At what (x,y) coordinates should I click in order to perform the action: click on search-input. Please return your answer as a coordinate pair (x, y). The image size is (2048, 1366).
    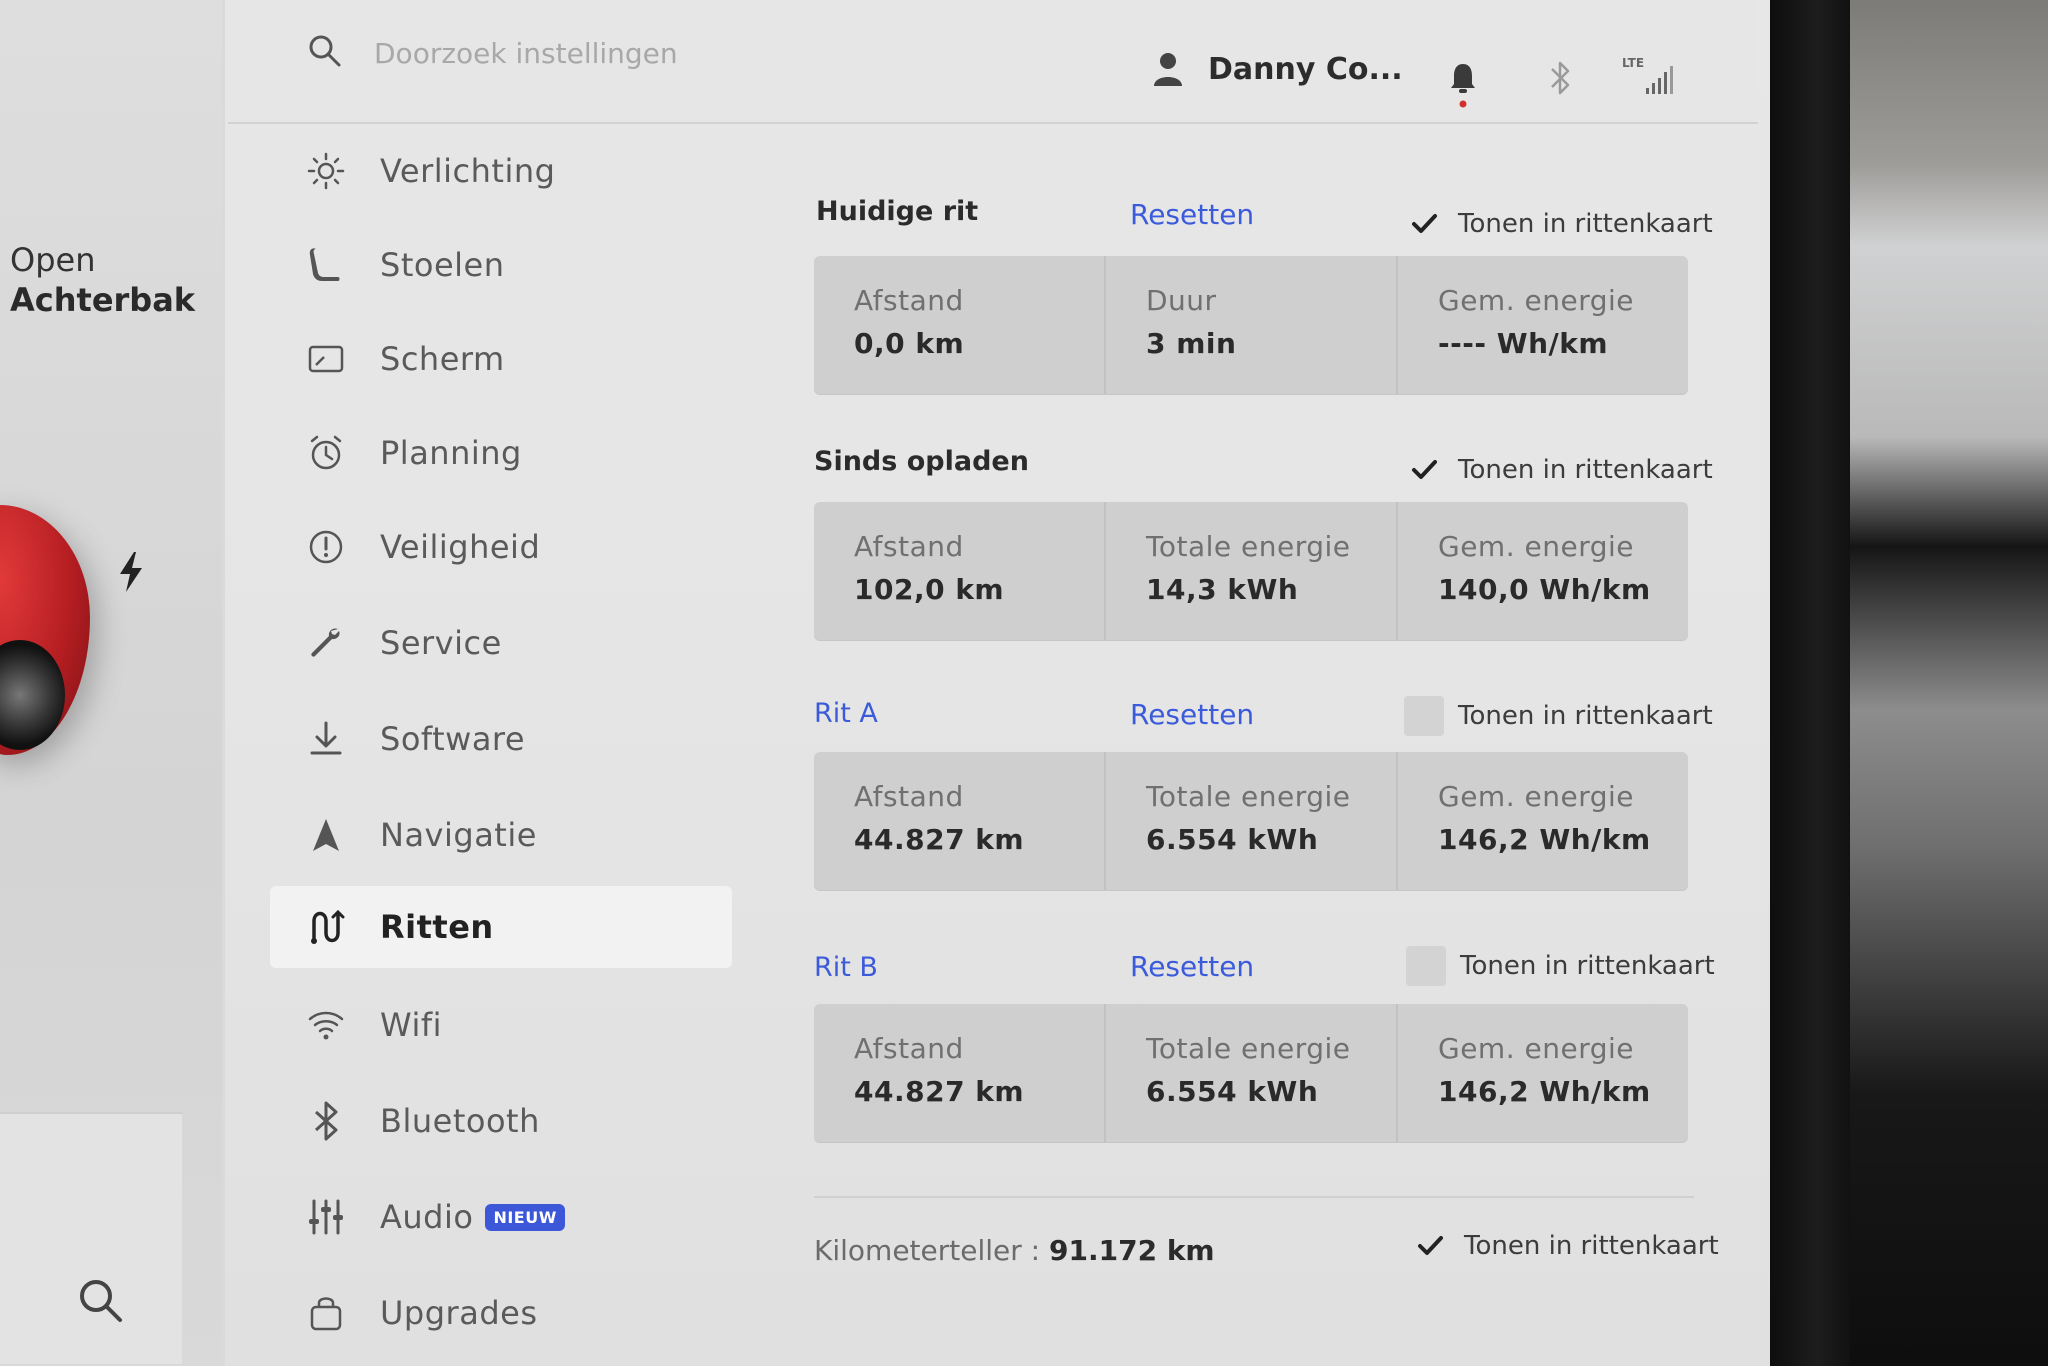
    Looking at the image, I should click on (624, 53).